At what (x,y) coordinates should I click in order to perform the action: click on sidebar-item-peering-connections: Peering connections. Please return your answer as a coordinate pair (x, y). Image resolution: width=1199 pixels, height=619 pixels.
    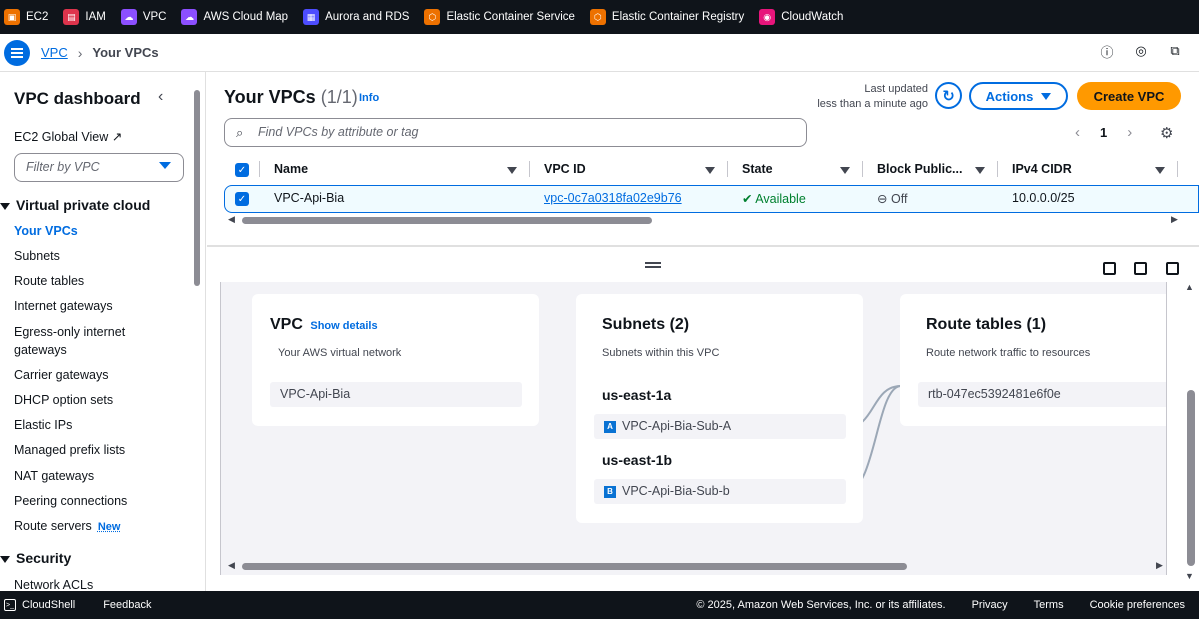
    Looking at the image, I should click on (100, 501).